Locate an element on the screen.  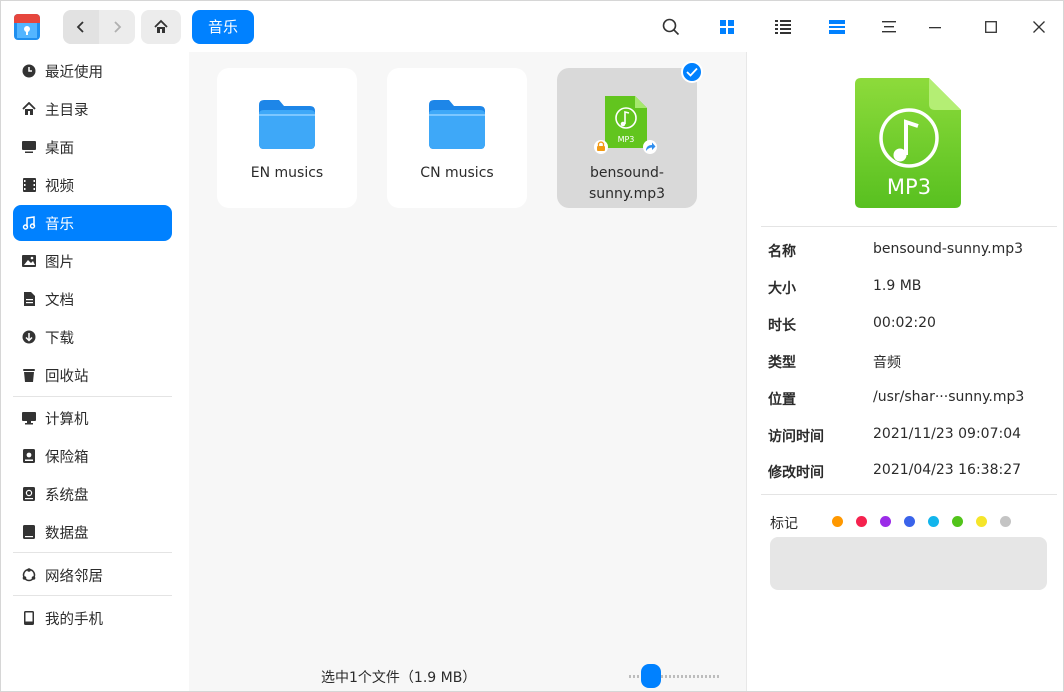
sidebar-item-video: 视频 is located at coordinates (92, 185).